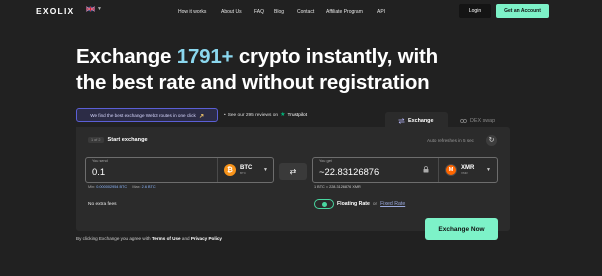  What do you see at coordinates (90, 9) in the screenshot?
I see `uk-flag-icon` at bounding box center [90, 9].